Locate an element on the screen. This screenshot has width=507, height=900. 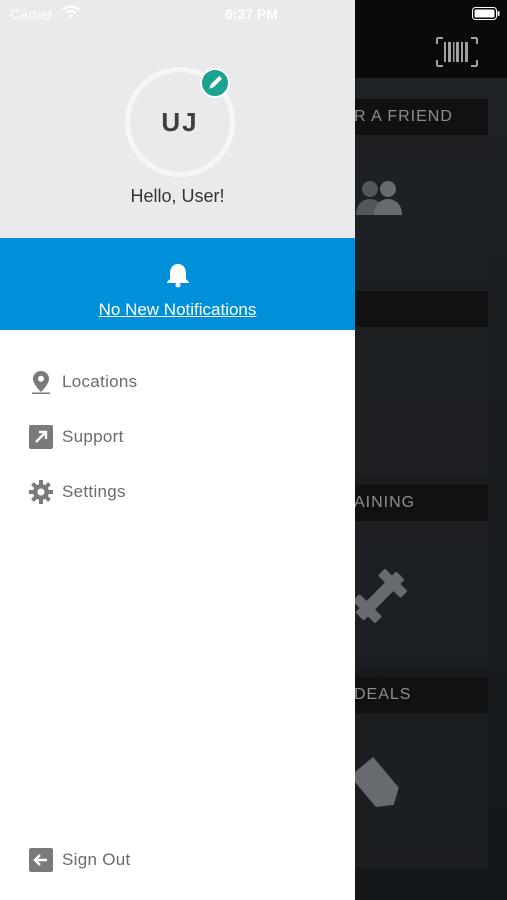
menu-item-label: Locations is located at coordinates (100, 381).